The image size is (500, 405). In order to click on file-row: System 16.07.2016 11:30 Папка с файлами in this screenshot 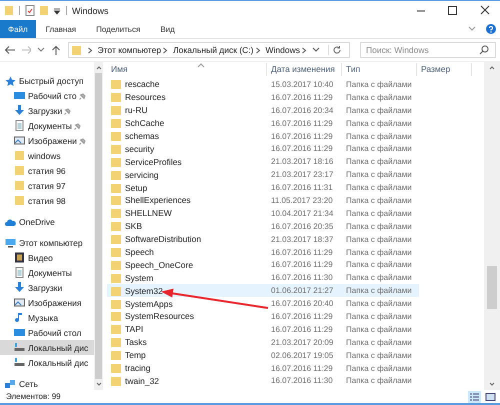, I will do `click(263, 277)`.